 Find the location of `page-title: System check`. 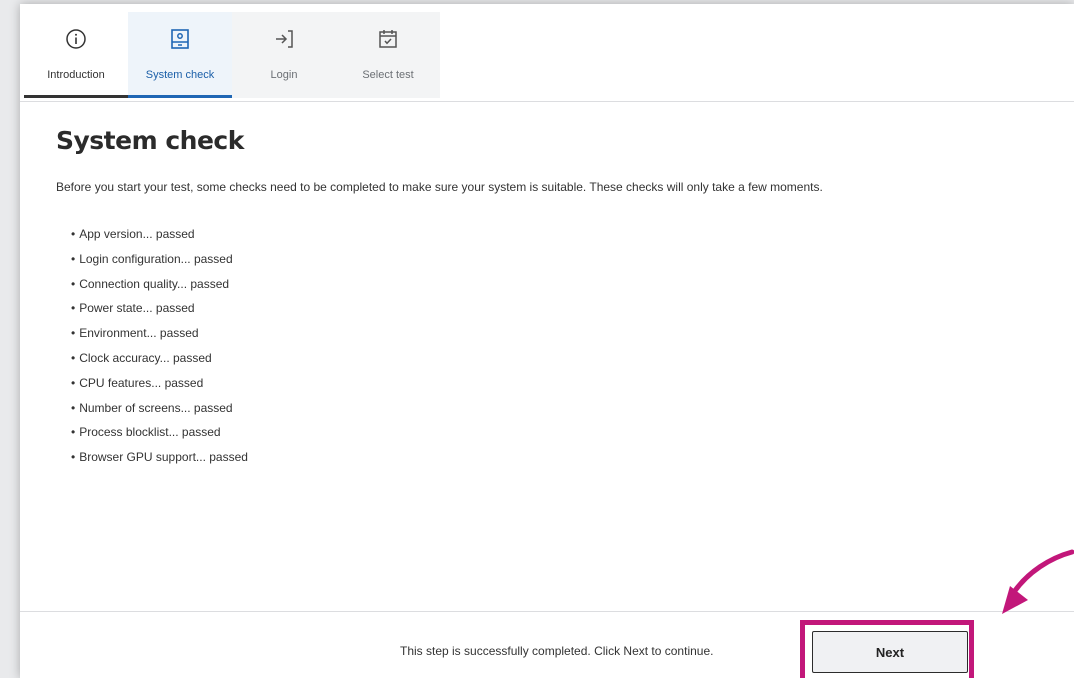

page-title: System check is located at coordinates (150, 140).